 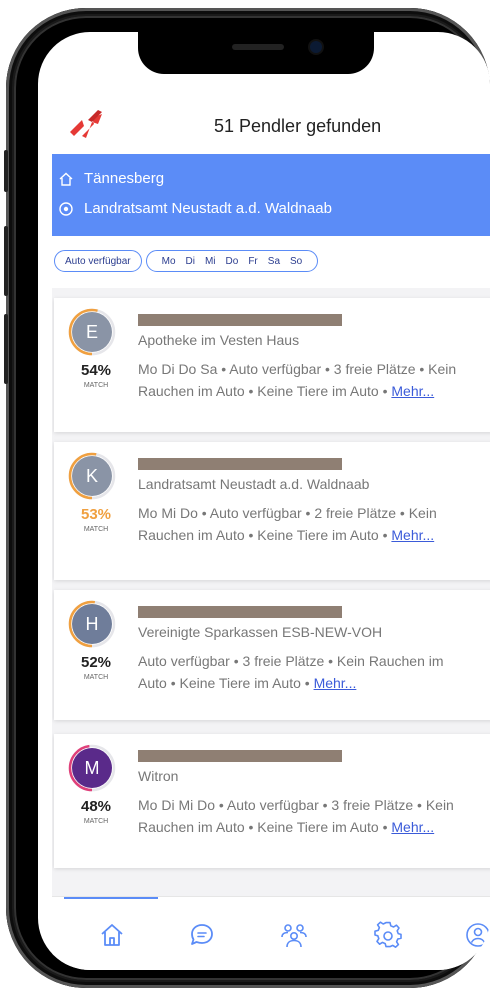 I want to click on route-from: Tännesberg, so click(x=111, y=178).